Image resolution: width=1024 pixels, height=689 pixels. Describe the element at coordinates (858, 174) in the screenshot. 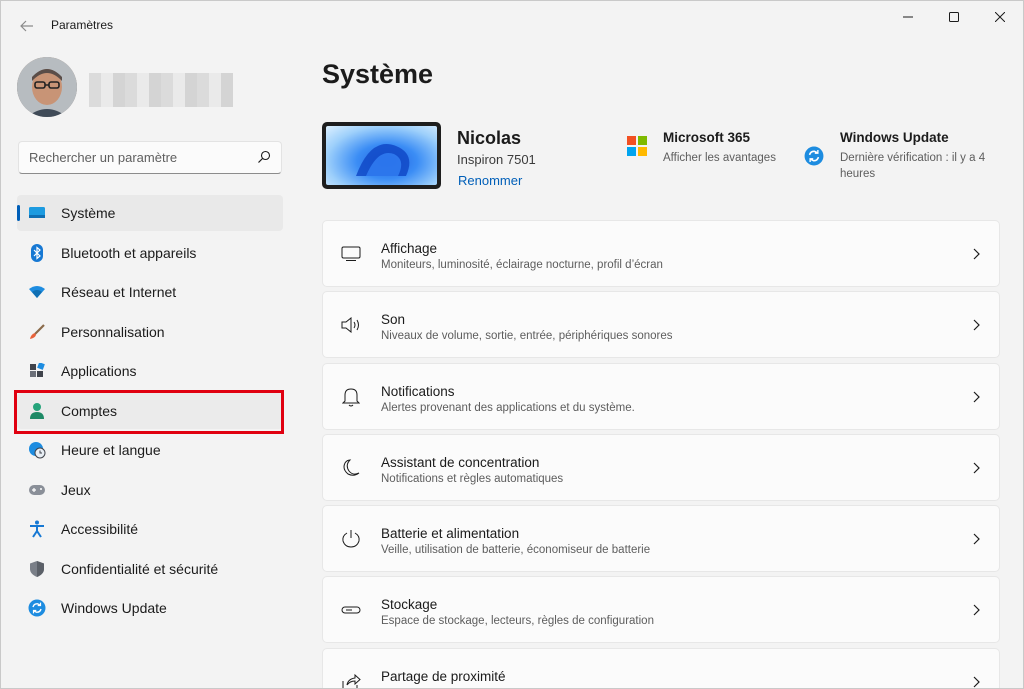

I see `windows-update-subtitle-line2: heures` at that location.